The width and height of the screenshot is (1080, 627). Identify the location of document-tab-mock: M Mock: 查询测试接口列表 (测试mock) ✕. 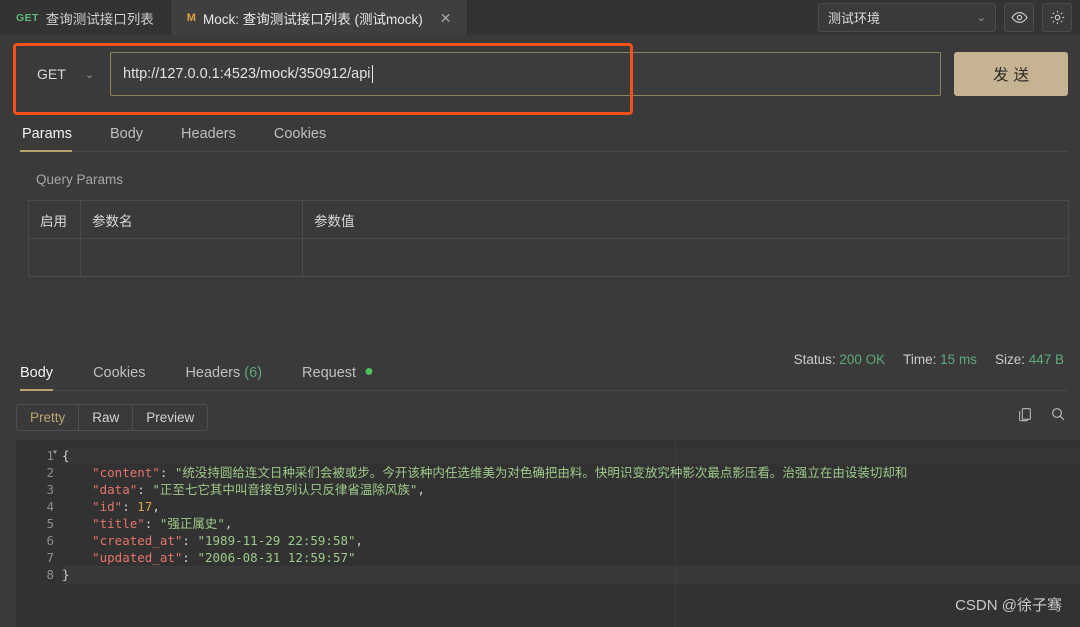
(319, 17).